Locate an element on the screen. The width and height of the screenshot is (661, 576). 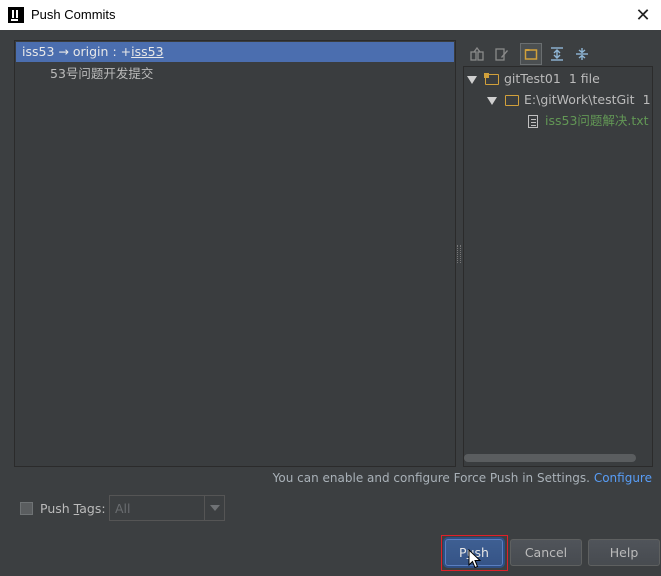
tree-node-directory: E:\gitWork\testGit 1 f is located at coordinates (569, 100).